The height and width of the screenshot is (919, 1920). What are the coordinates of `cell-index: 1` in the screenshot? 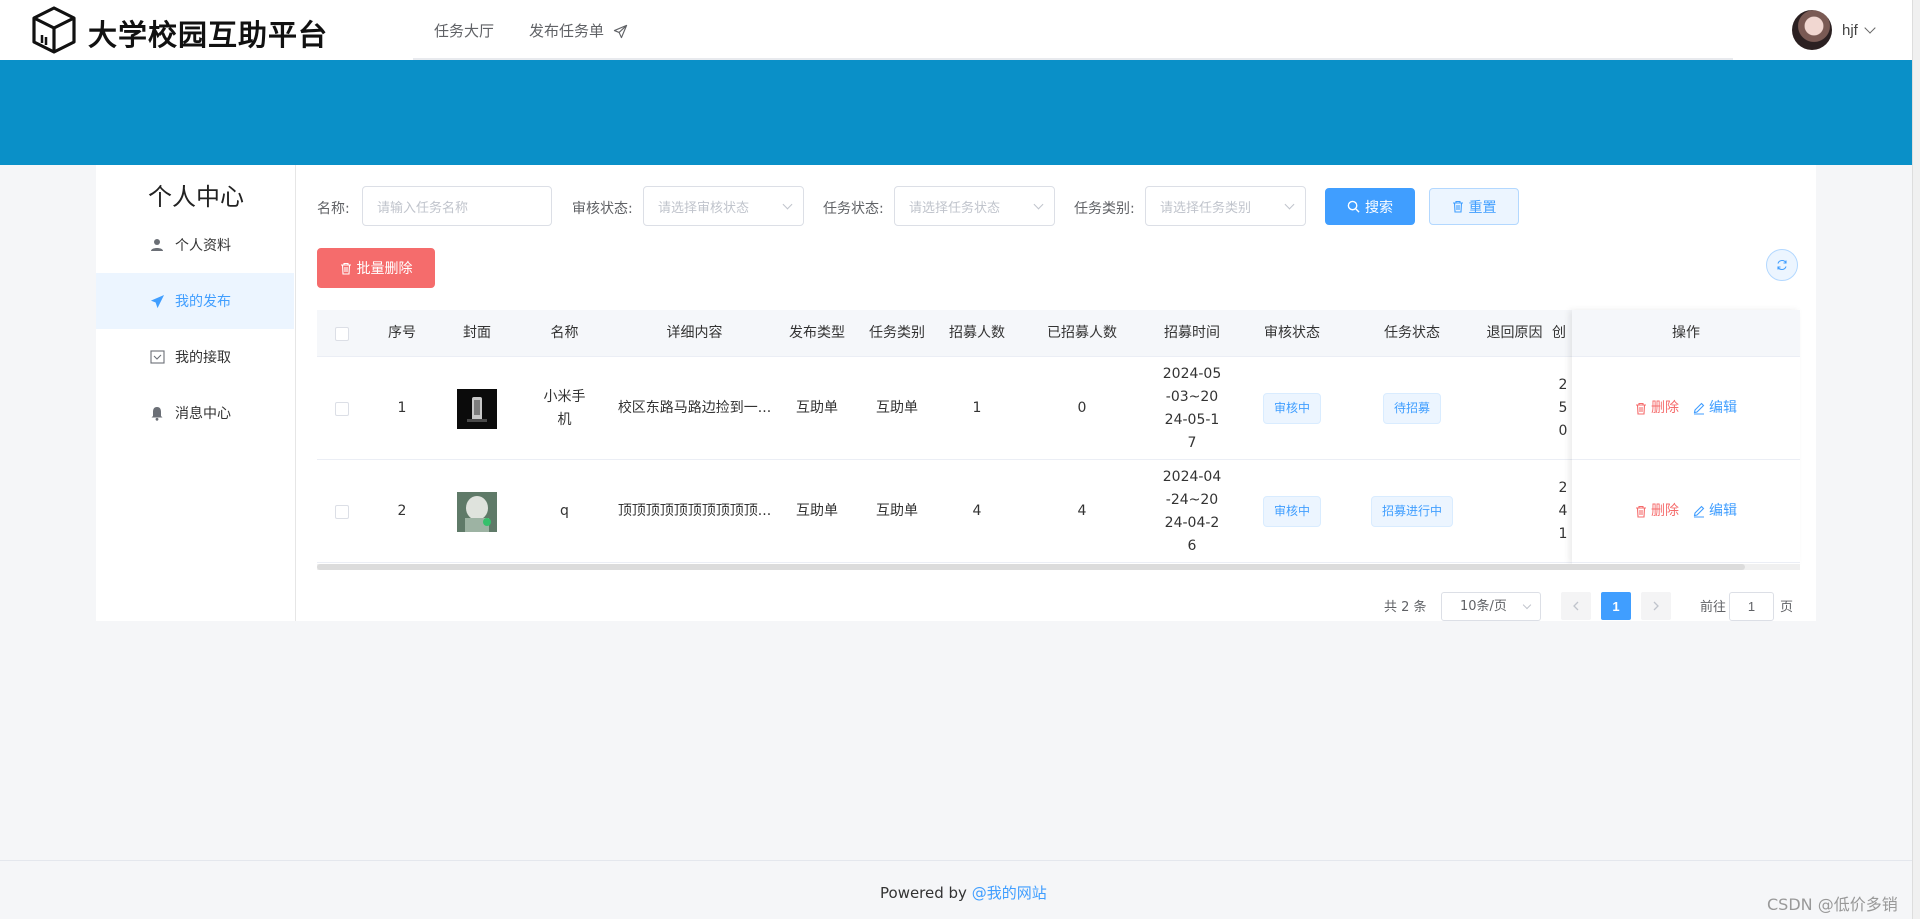 It's located at (402, 408).